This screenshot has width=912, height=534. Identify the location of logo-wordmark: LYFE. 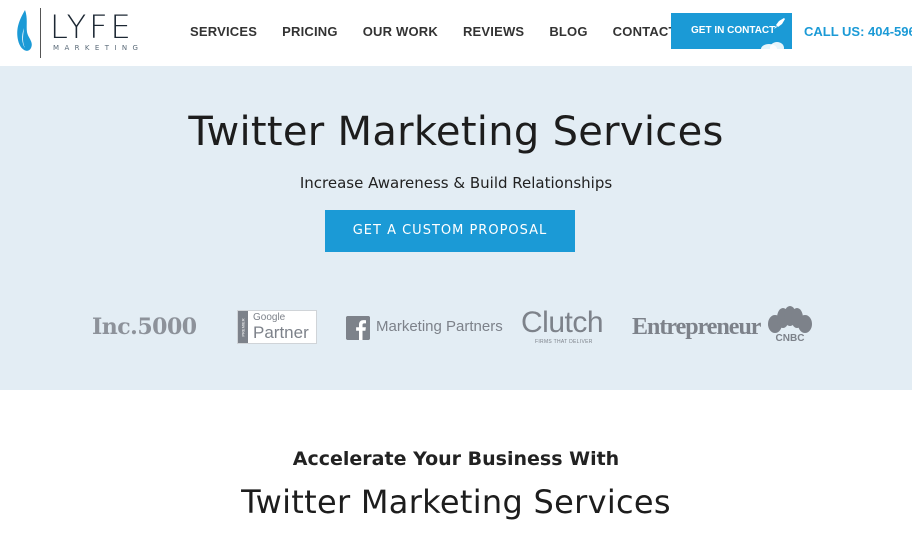
(92, 27).